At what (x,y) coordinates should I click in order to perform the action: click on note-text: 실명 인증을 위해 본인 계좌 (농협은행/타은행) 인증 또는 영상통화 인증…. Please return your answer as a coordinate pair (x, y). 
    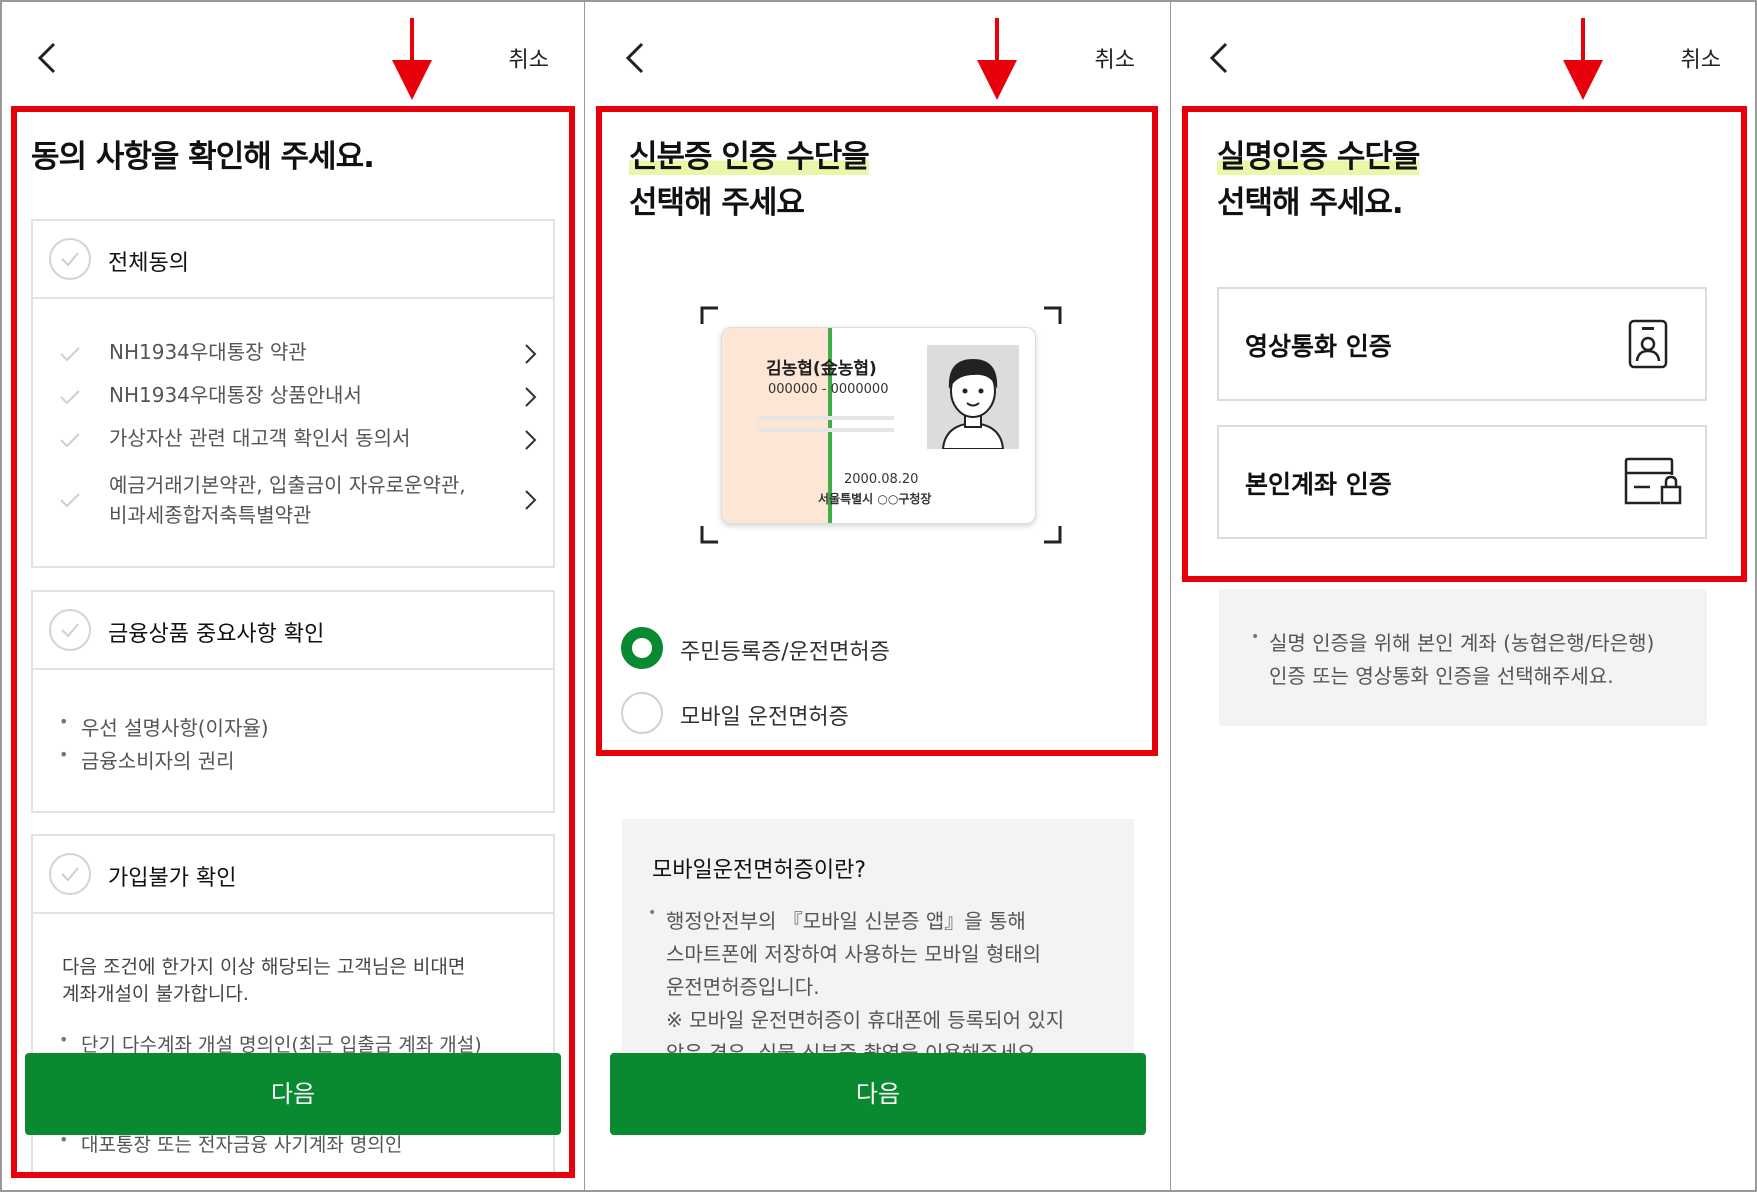
    Looking at the image, I should click on (1462, 659).